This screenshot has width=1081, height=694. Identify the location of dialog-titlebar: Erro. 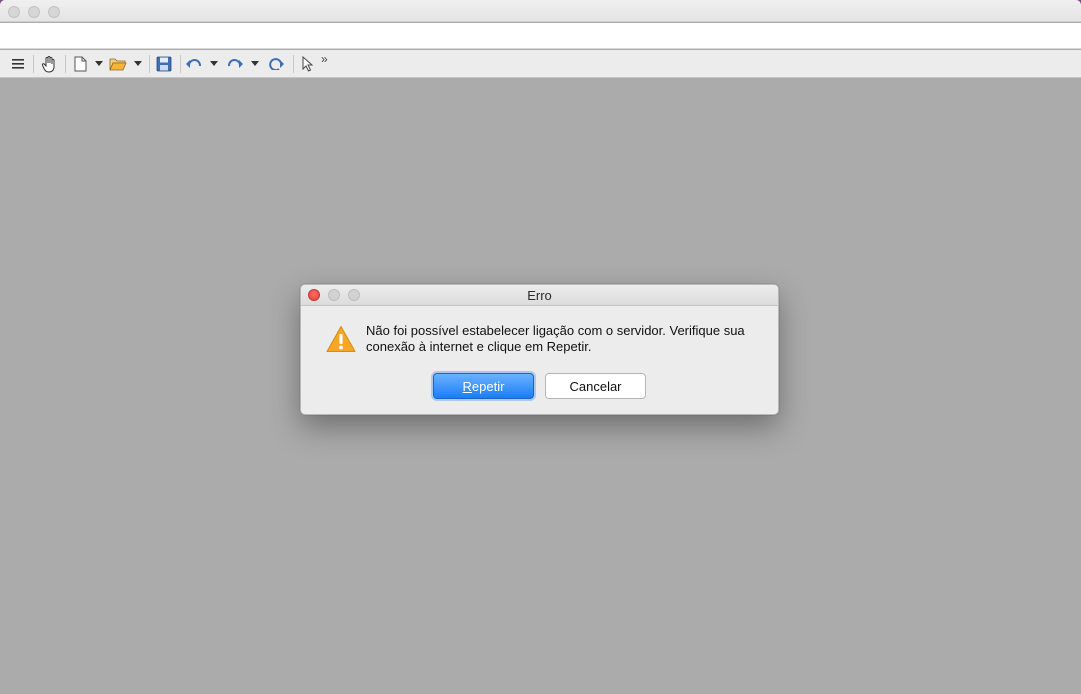
(539, 295).